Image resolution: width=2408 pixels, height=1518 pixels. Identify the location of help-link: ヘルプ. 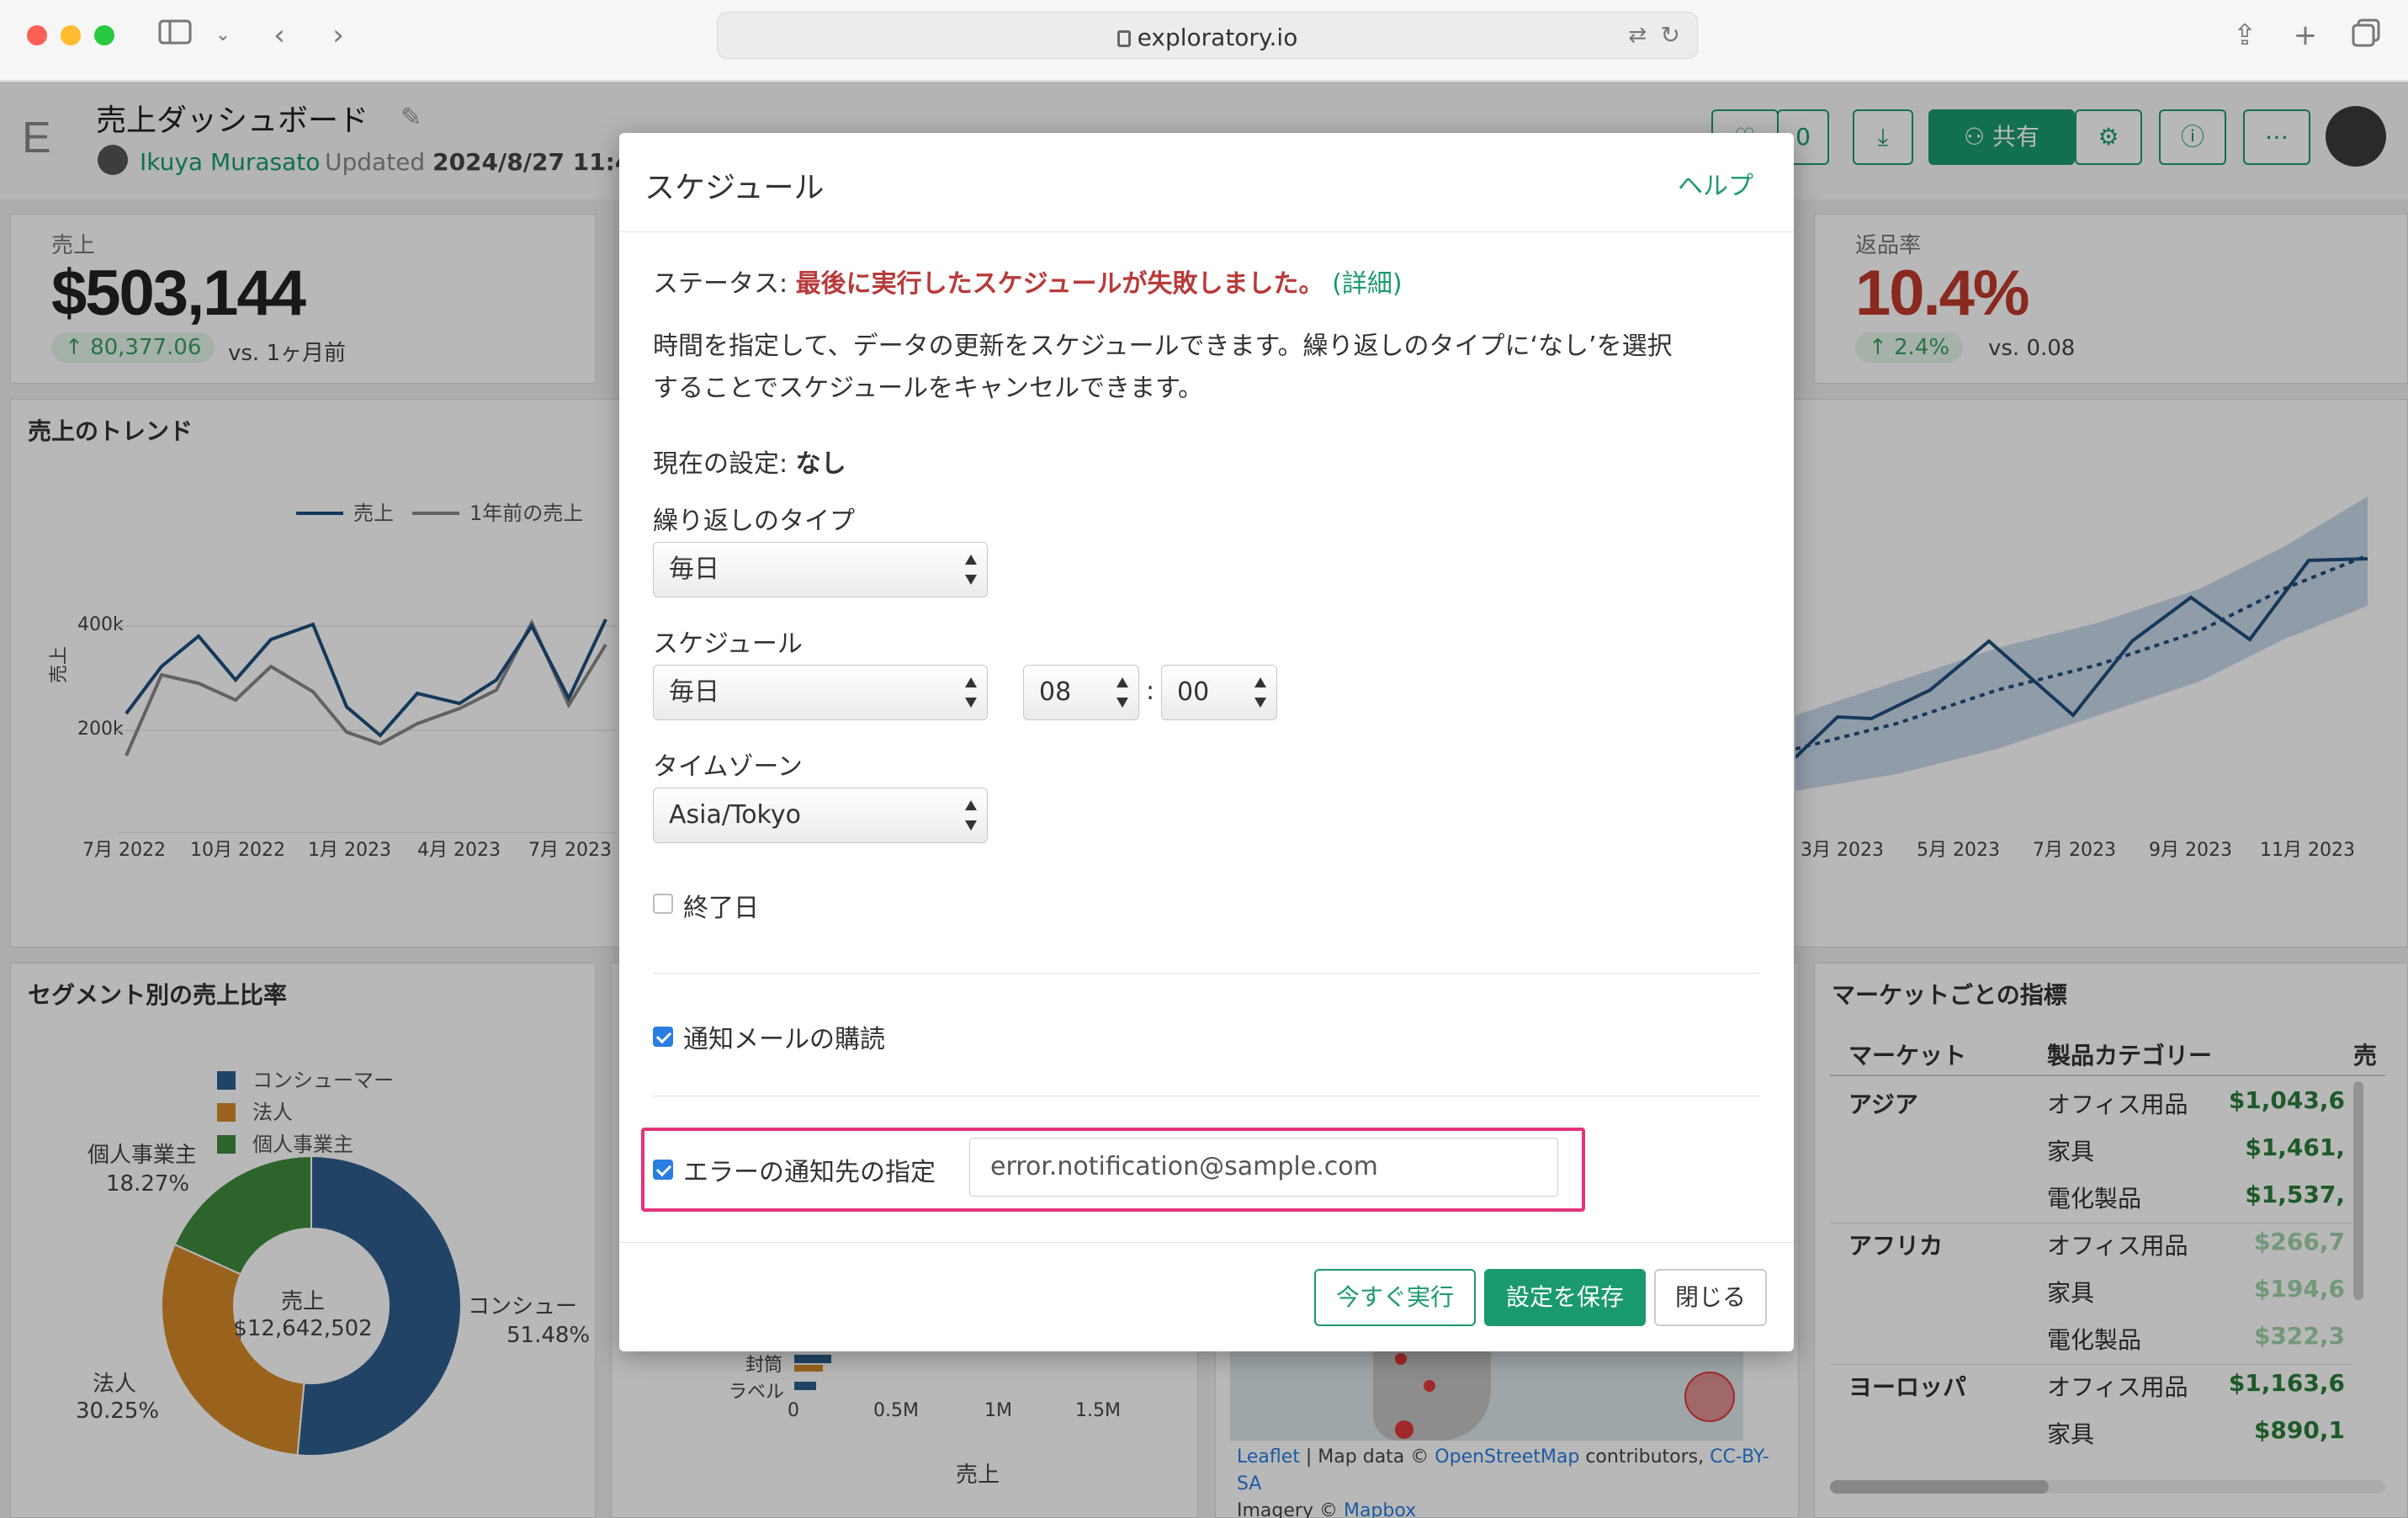
(1715, 183).